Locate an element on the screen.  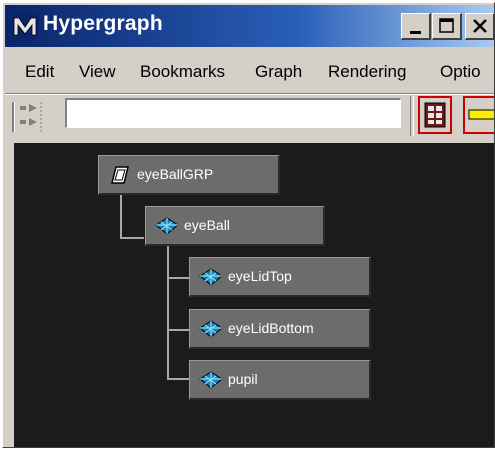
highlight-button is located at coordinates (478, 115).